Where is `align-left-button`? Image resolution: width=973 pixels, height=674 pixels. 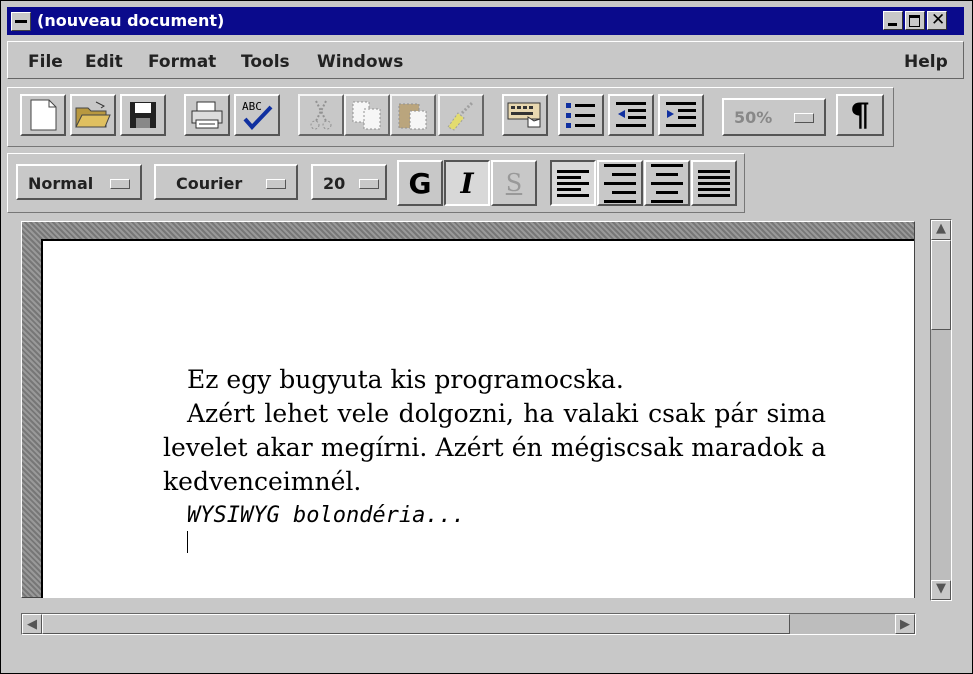 align-left-button is located at coordinates (573, 183).